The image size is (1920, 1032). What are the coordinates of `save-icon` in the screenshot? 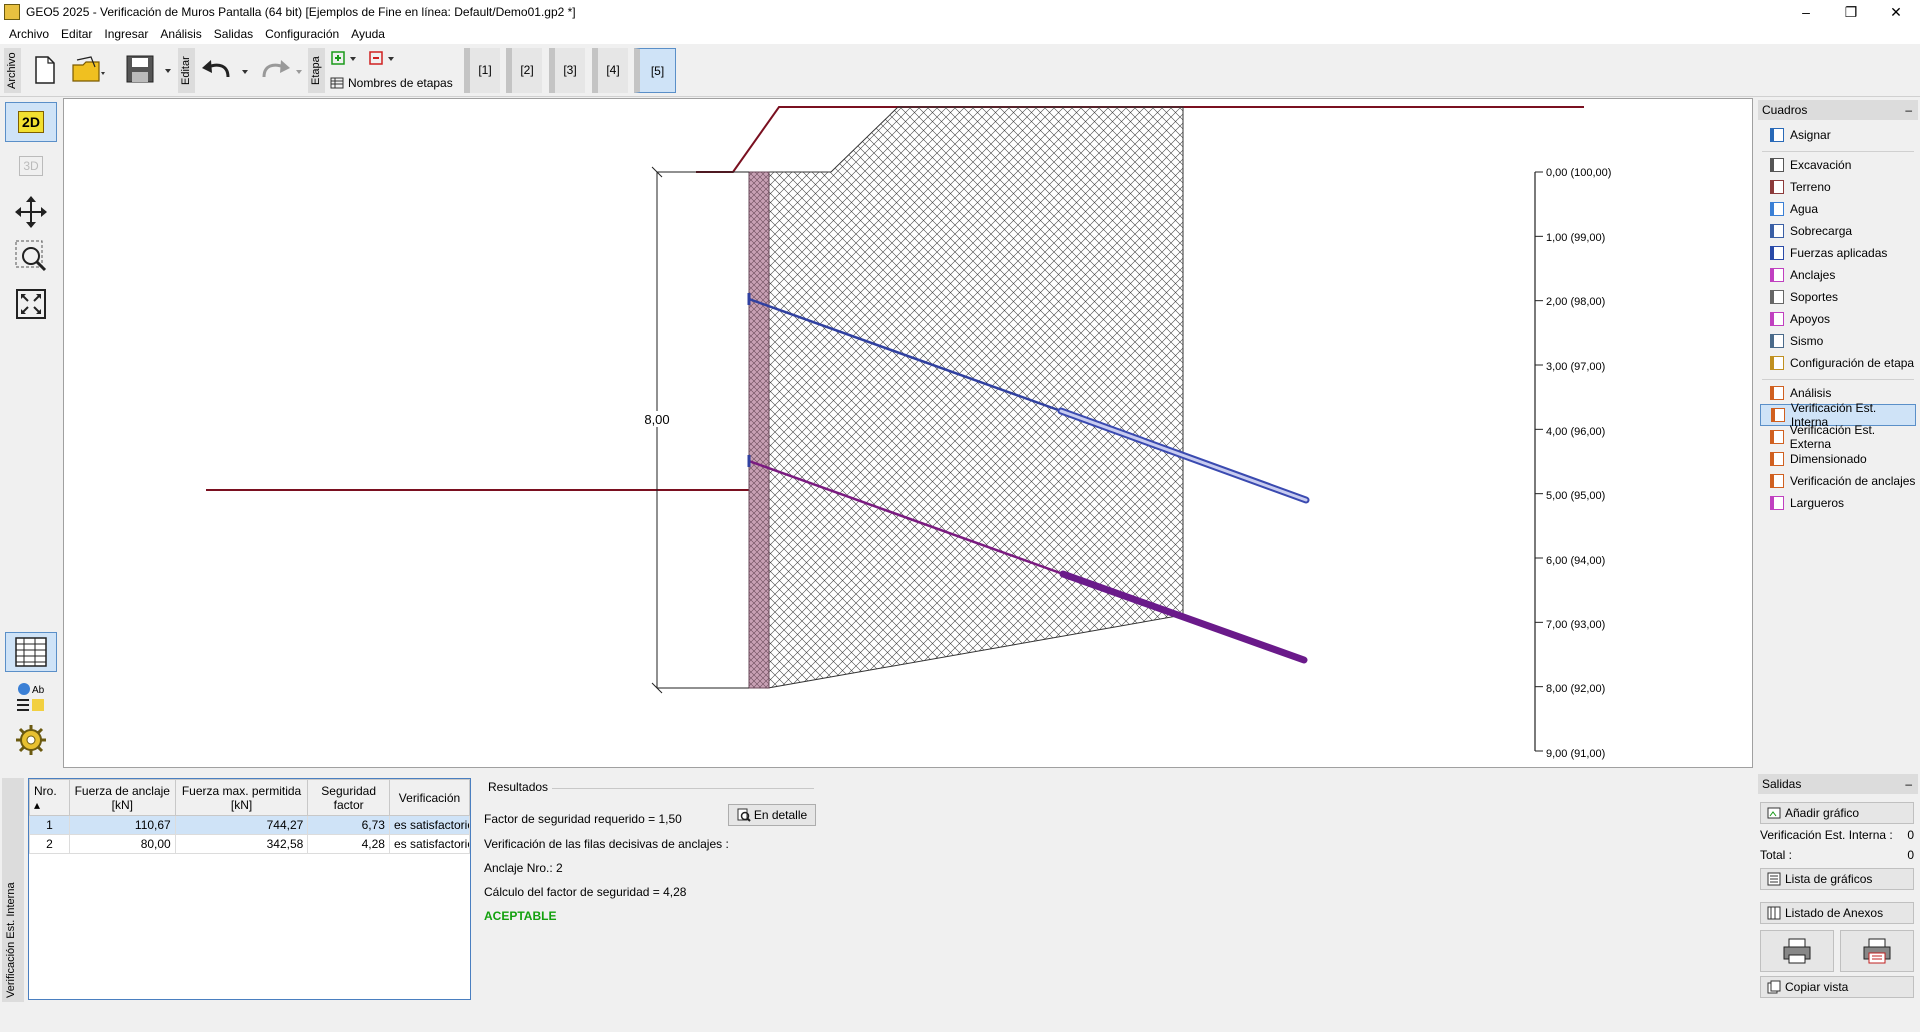 It's located at (148, 70).